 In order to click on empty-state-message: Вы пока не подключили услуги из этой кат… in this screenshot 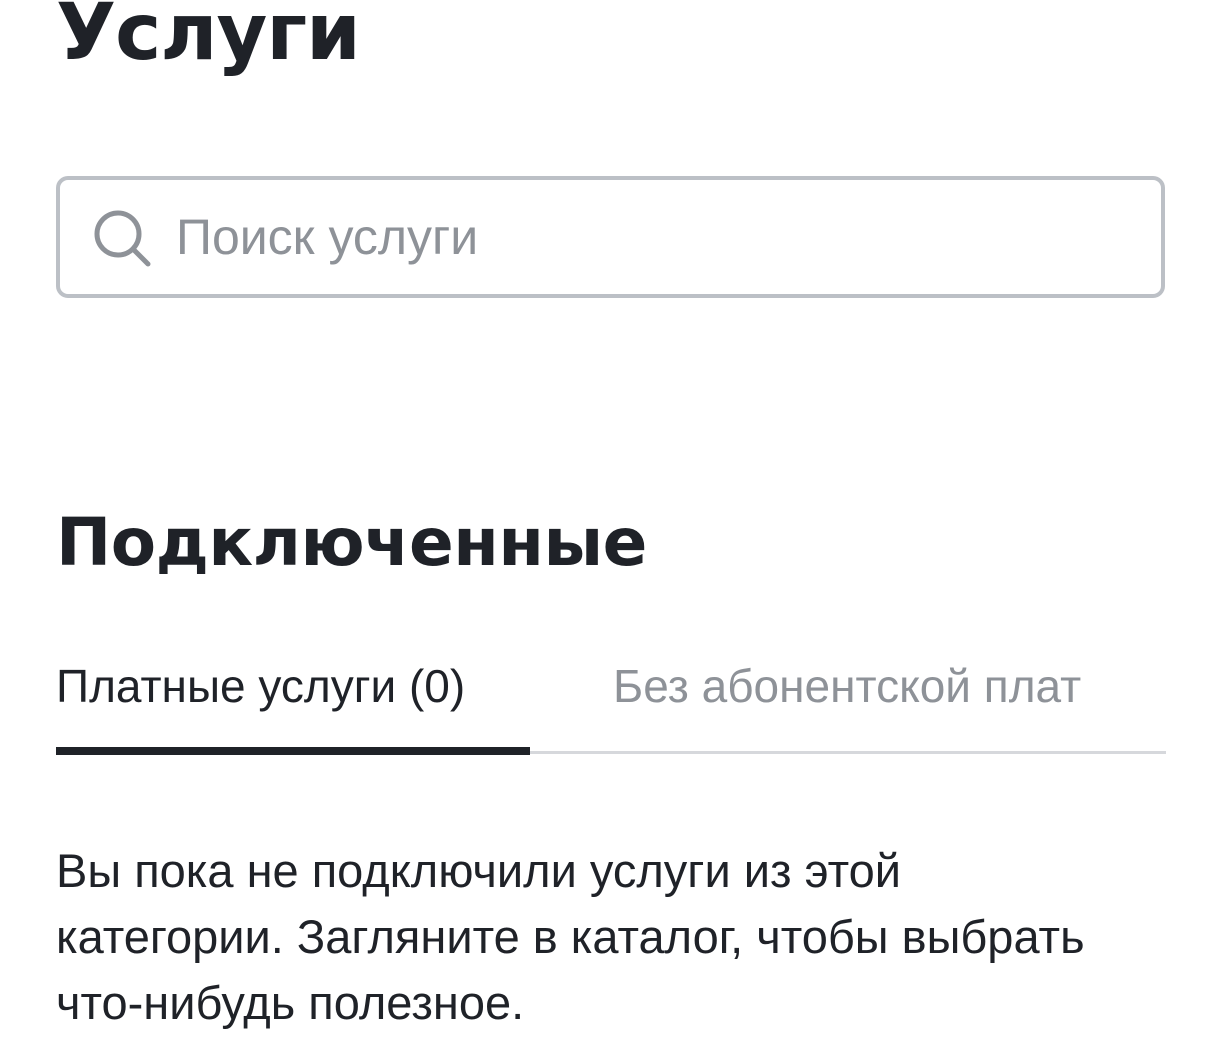, I will do `click(570, 936)`.